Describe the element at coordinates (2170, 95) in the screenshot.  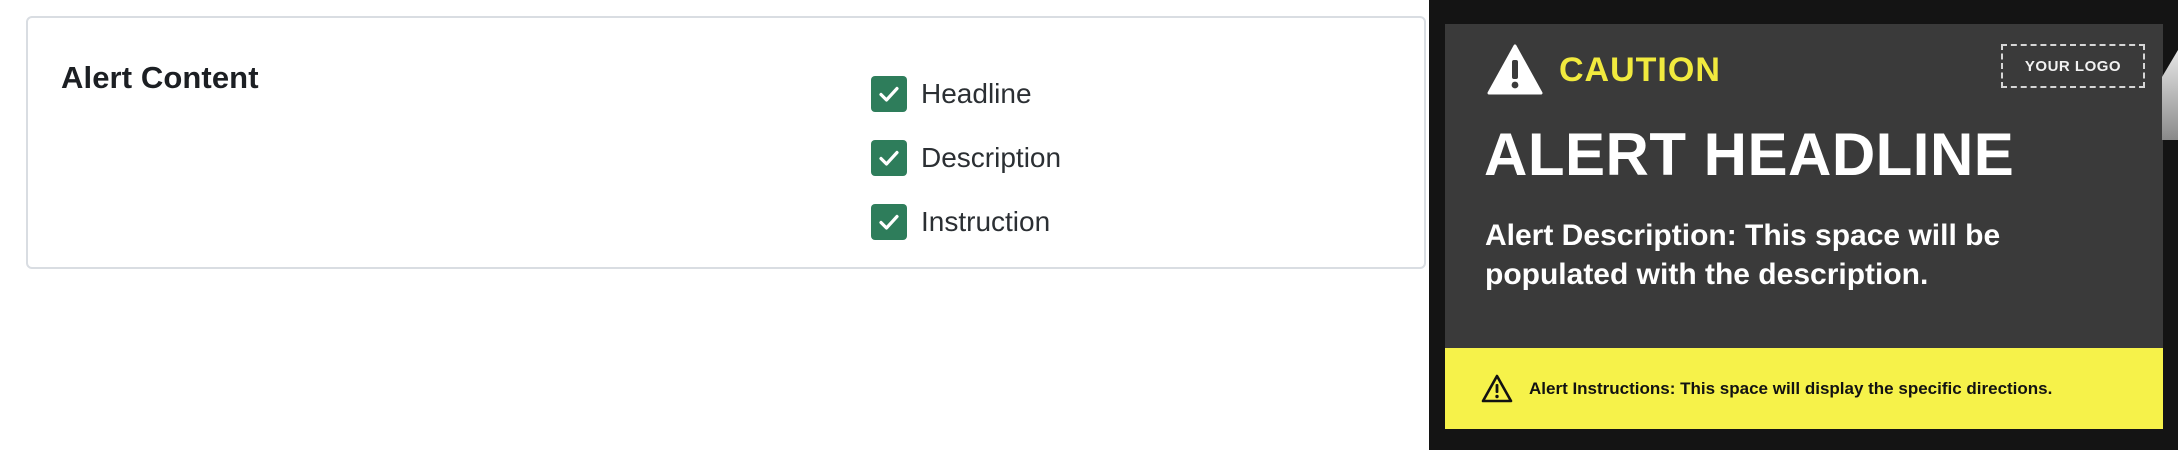
I see `preview-frame-edge` at that location.